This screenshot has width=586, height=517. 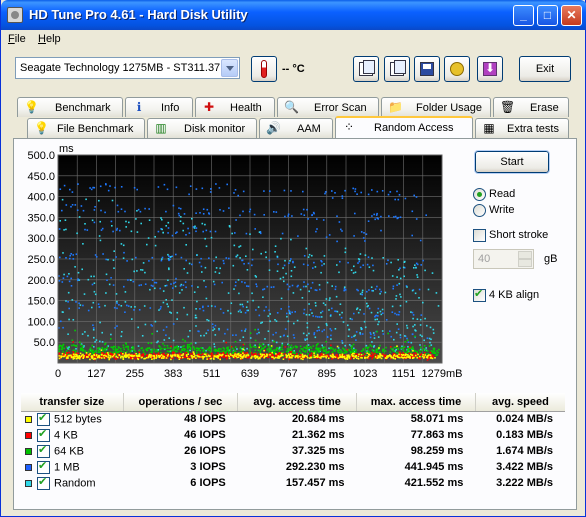 What do you see at coordinates (501, 210) in the screenshot?
I see `write-label: Write` at bounding box center [501, 210].